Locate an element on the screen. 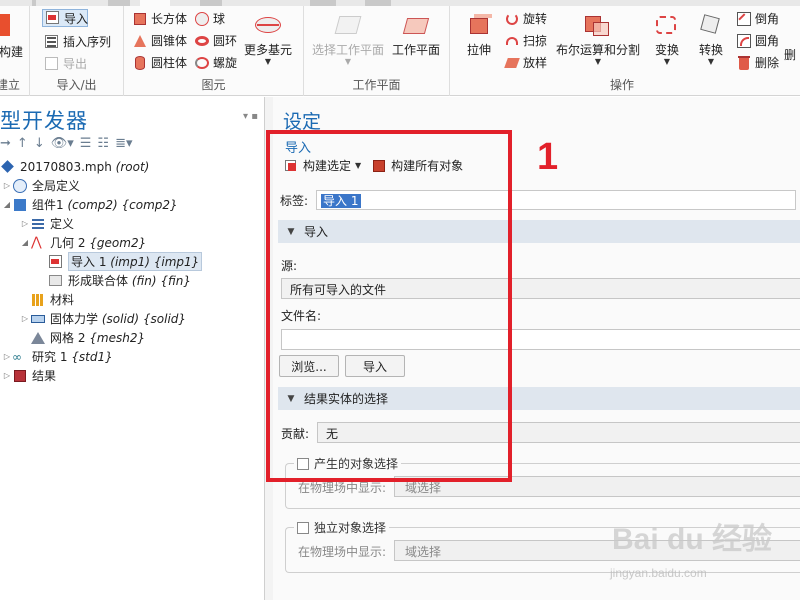  workplane-icon is located at coordinates (416, 25).